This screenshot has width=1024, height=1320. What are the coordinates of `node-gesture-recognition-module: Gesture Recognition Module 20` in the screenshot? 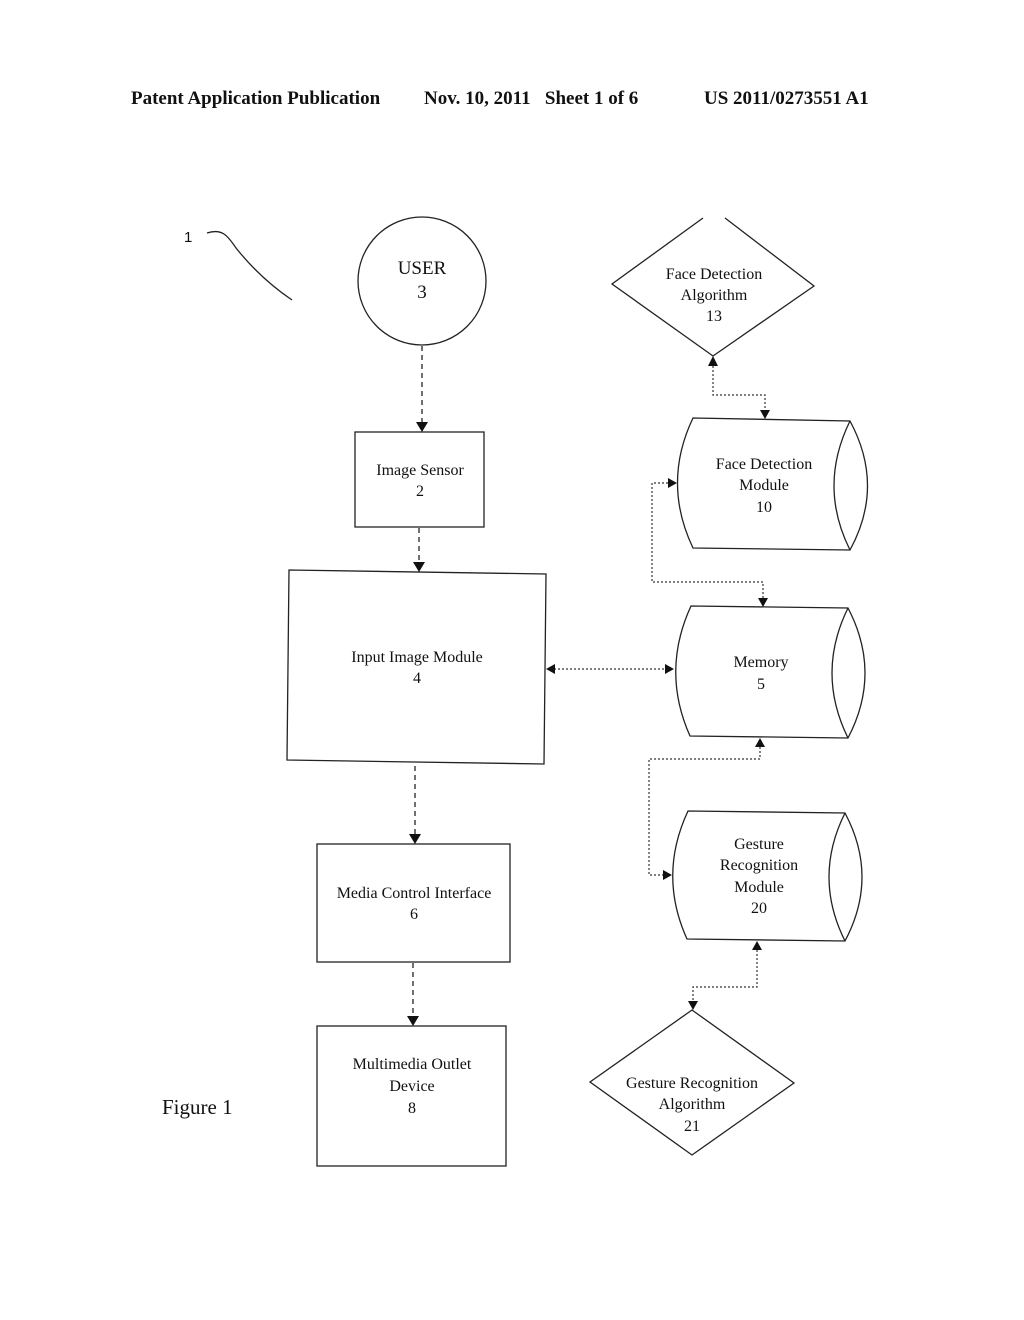 It's located at (767, 876).